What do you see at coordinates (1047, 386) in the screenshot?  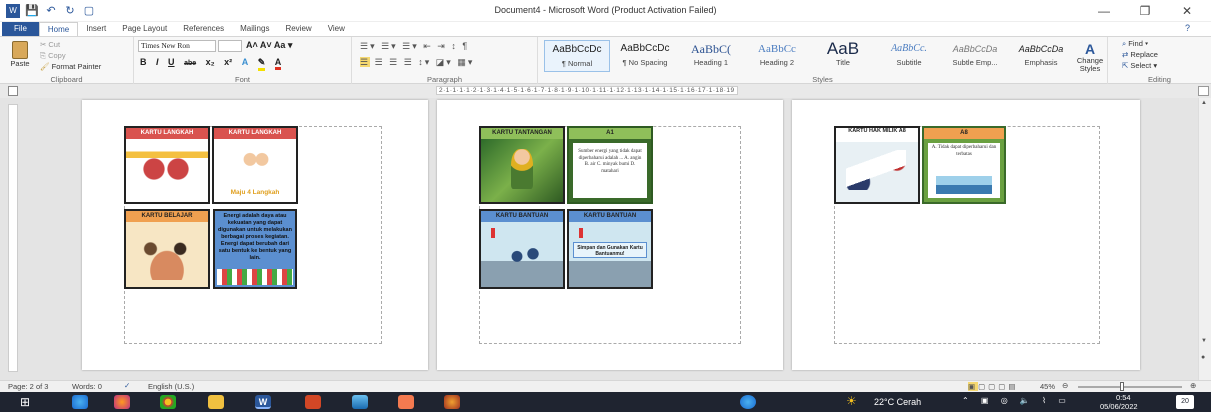 I see `zoom-level: 45%` at bounding box center [1047, 386].